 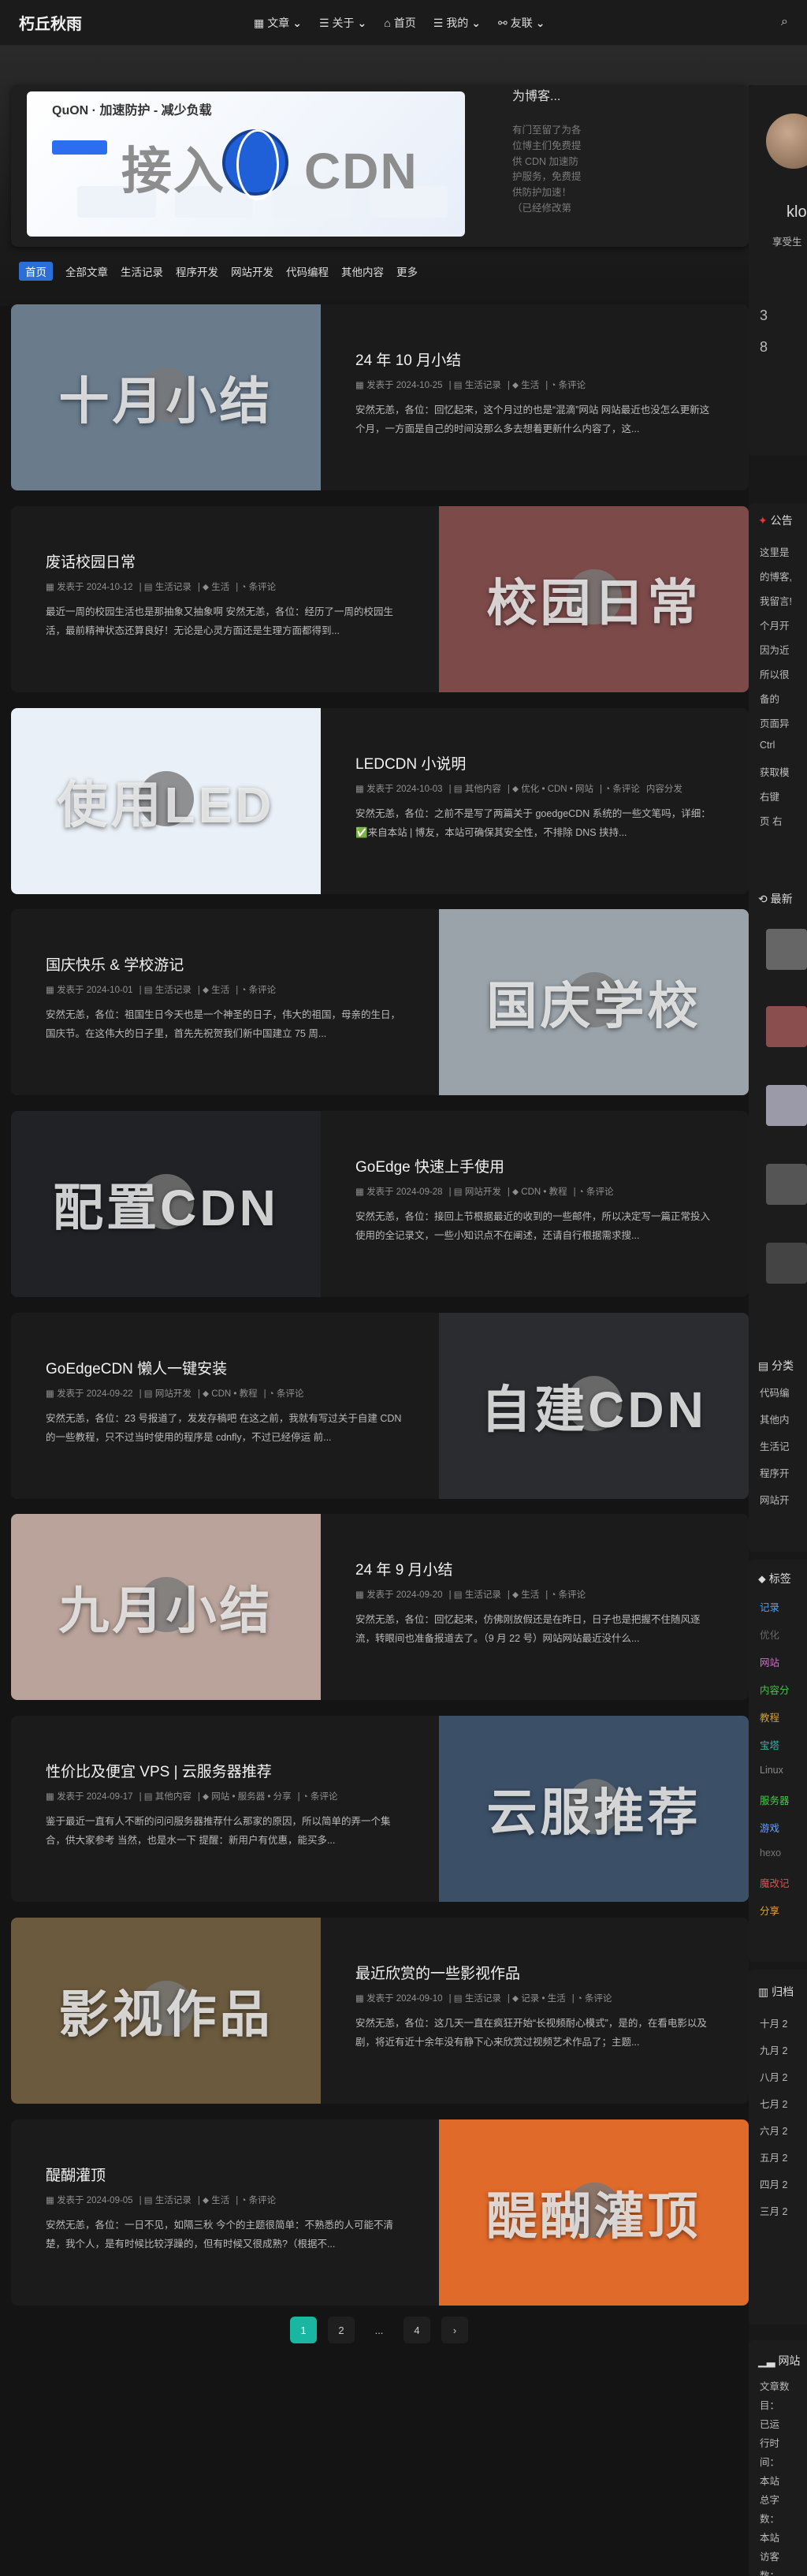 What do you see at coordinates (769, 2423) in the screenshot?
I see `site-info-line: 已运` at bounding box center [769, 2423].